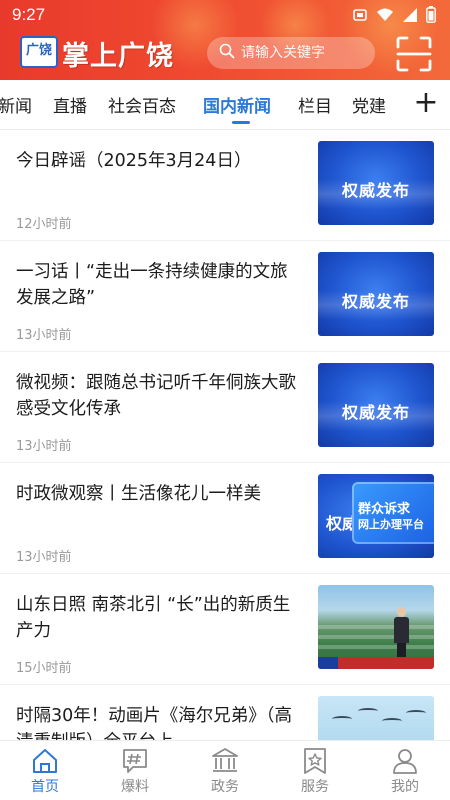 The height and width of the screenshot is (800, 450). I want to click on star-bookmark-icon, so click(315, 761).